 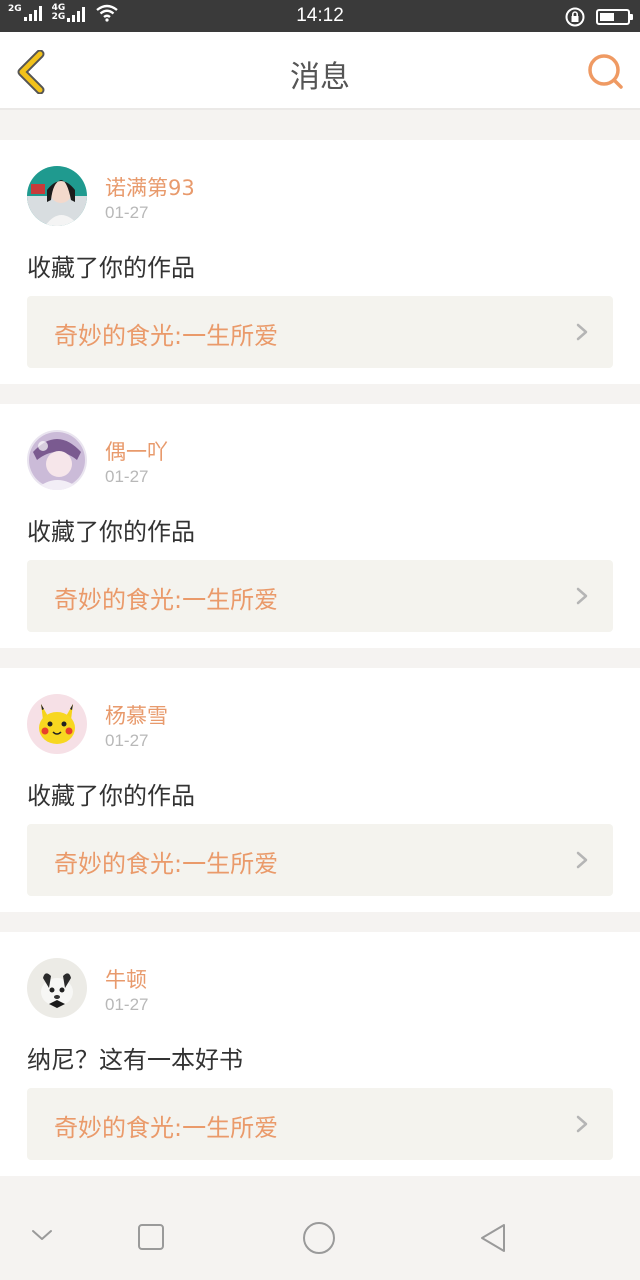 I want to click on recent-apps-button, so click(x=151, y=1237).